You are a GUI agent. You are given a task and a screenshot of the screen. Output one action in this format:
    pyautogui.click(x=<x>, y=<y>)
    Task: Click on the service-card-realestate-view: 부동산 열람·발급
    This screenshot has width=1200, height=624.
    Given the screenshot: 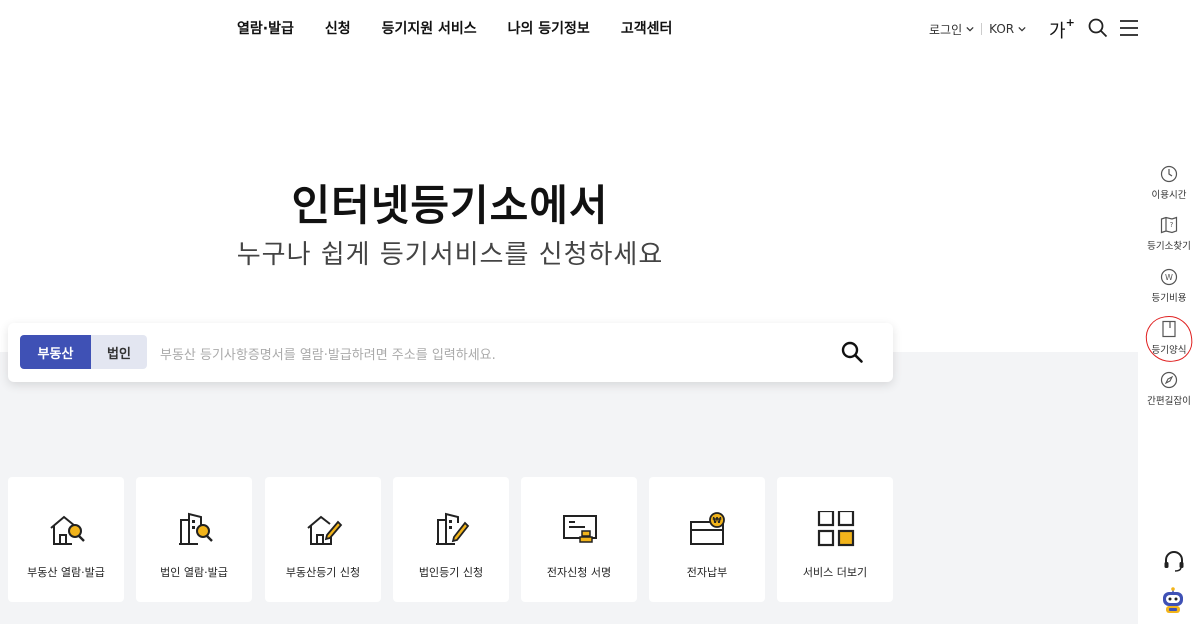 What is the action you would take?
    pyautogui.click(x=66, y=539)
    